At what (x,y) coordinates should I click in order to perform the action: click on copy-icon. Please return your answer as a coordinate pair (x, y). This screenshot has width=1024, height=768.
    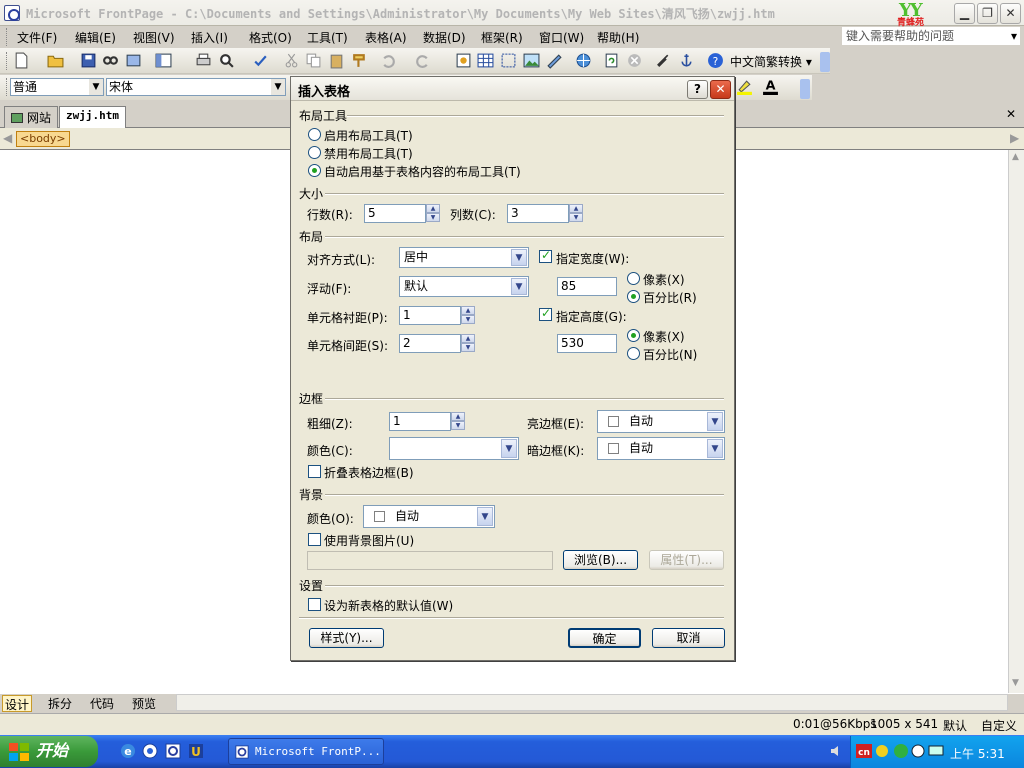
    Looking at the image, I should click on (313, 60).